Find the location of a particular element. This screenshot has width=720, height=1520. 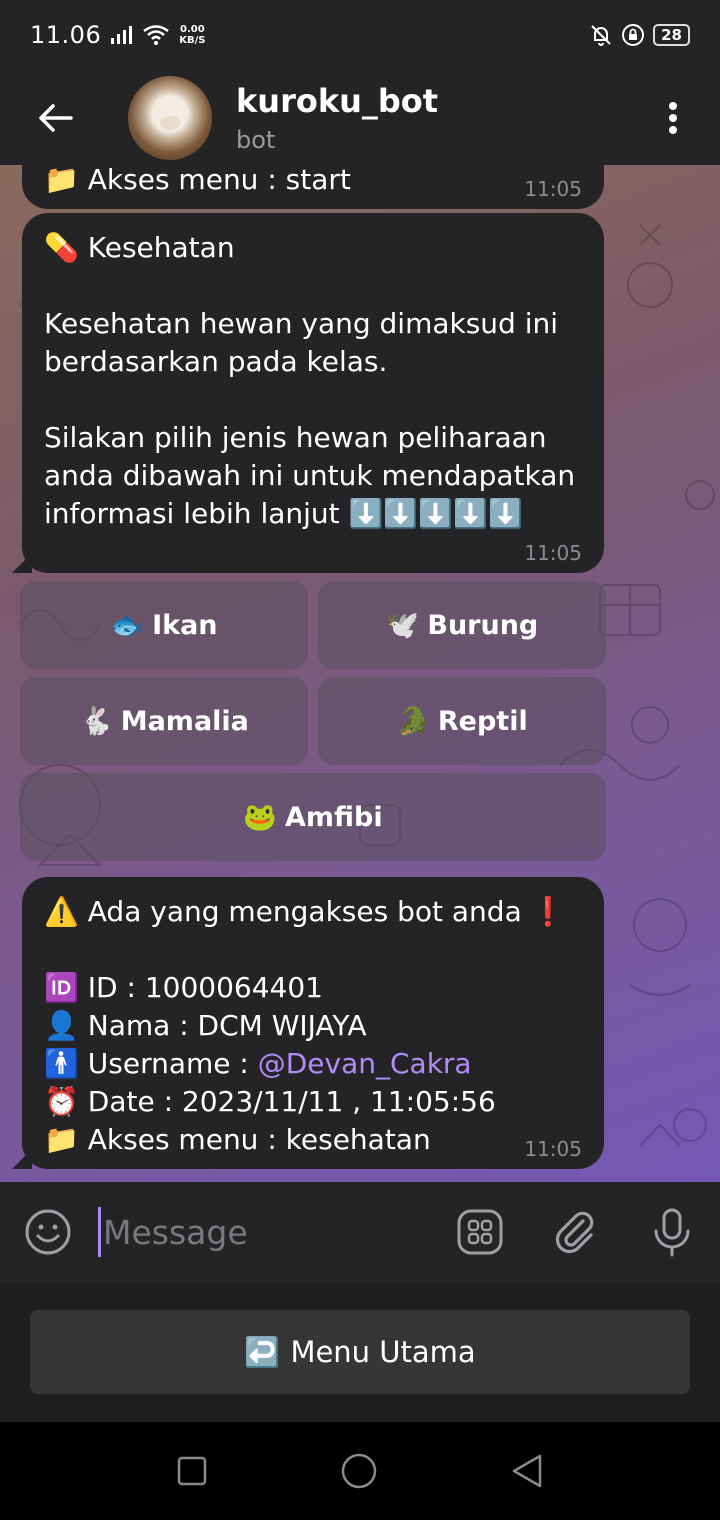

return-arrow-icon: ↩️ is located at coordinates (262, 1351).